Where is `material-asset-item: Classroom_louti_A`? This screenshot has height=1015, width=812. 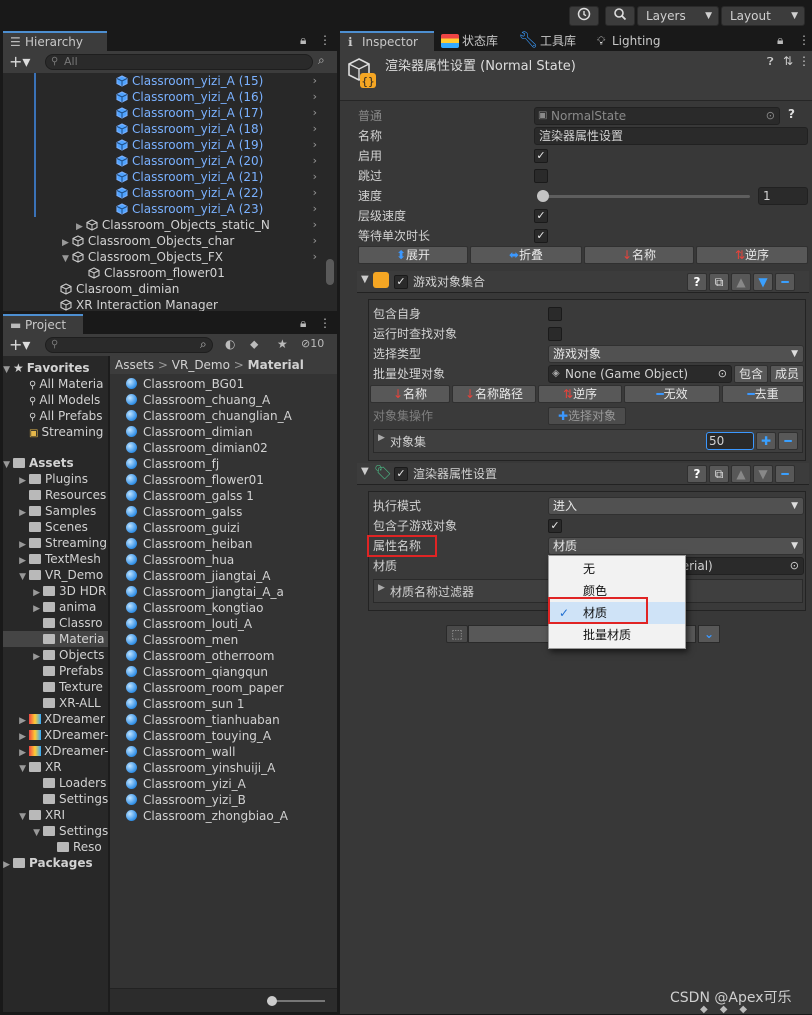
material-asset-item: Classroom_louti_A is located at coordinates (189, 624).